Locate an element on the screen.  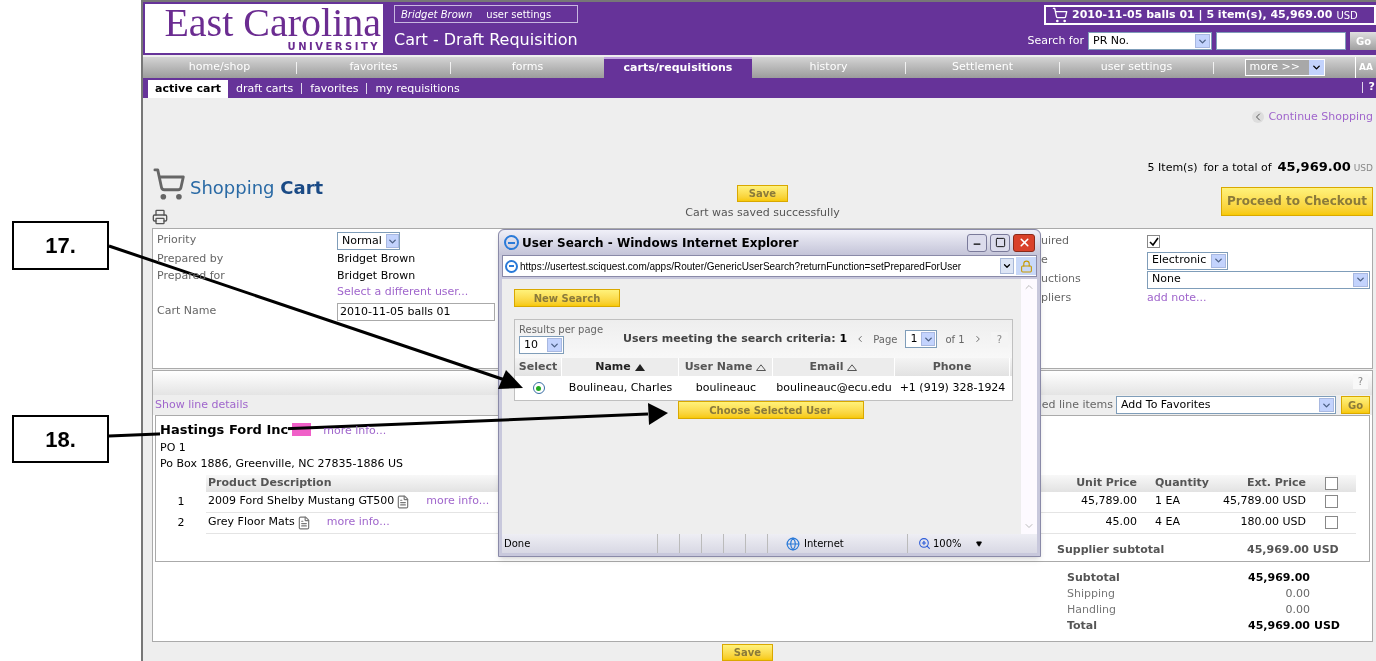
radio-button is located at coordinates (538, 388).